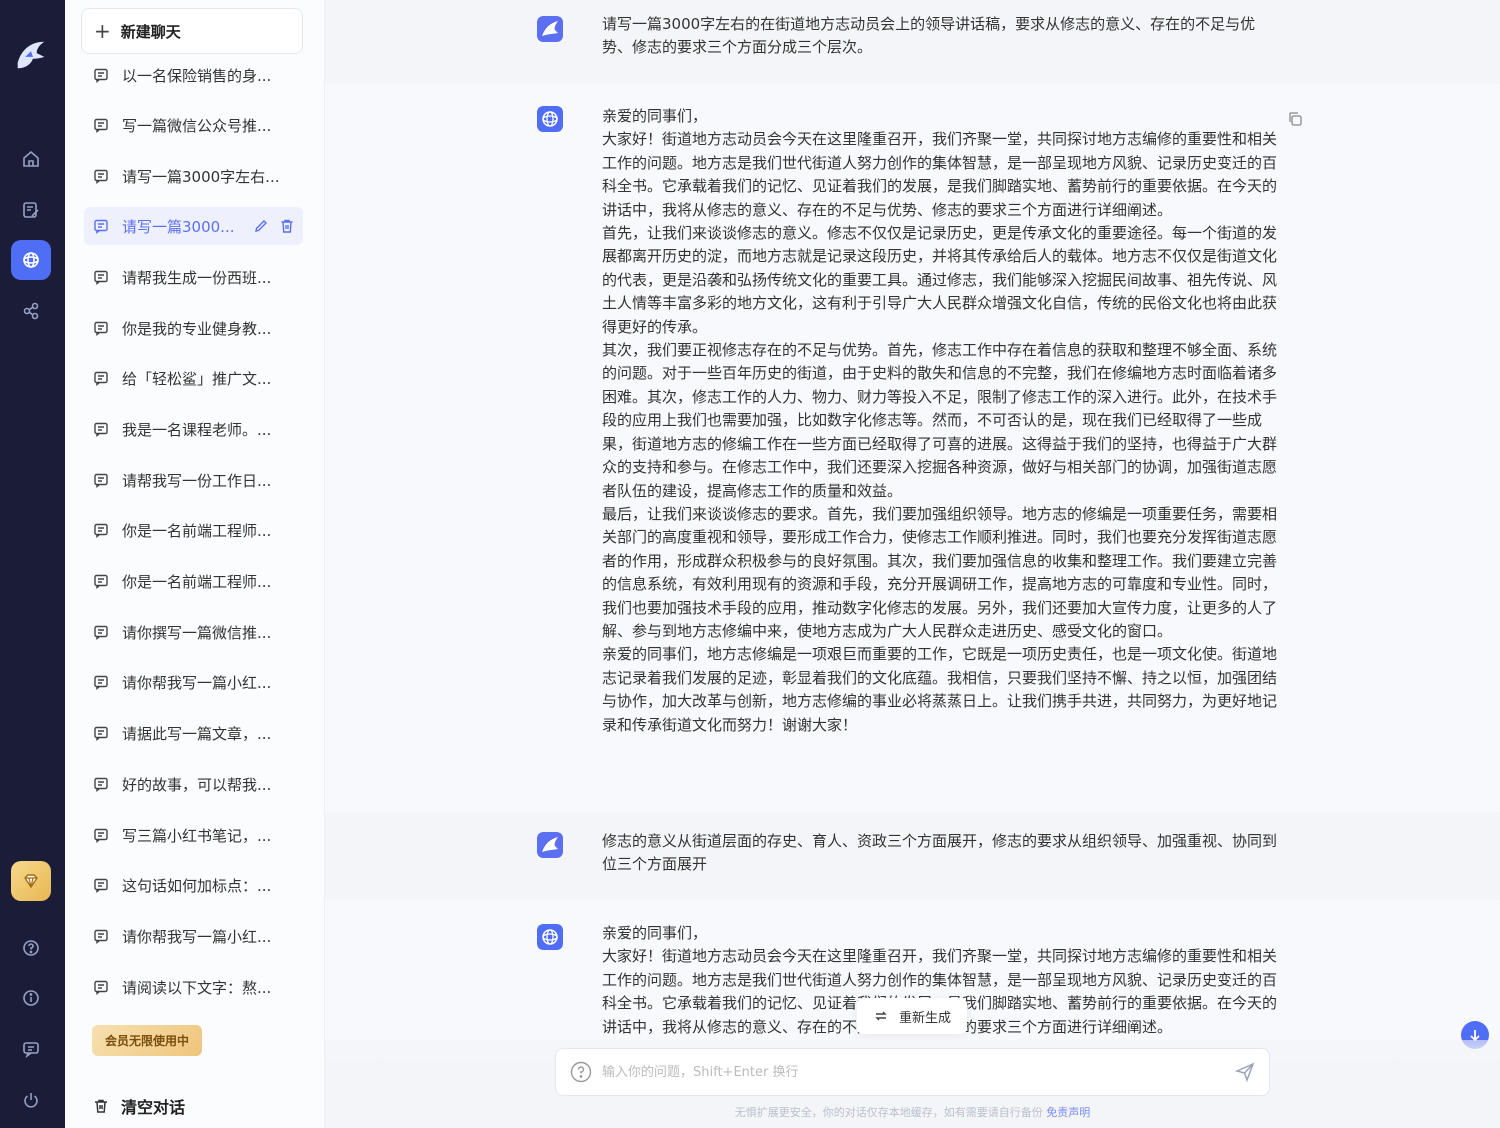  I want to click on disclaimer-link: 免责声明, so click(1068, 1112).